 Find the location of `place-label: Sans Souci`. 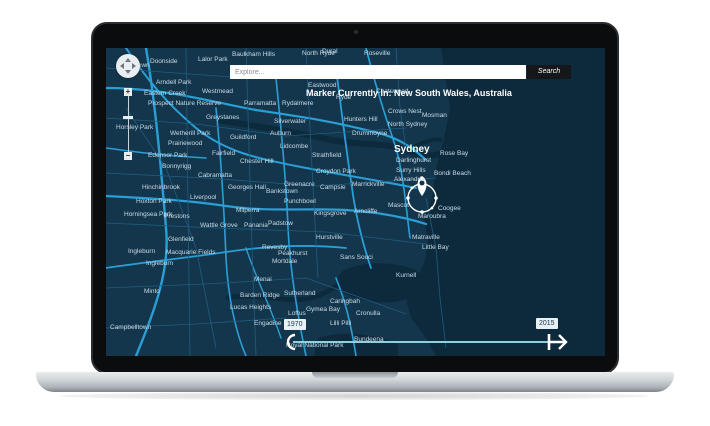

place-label: Sans Souci is located at coordinates (356, 257).